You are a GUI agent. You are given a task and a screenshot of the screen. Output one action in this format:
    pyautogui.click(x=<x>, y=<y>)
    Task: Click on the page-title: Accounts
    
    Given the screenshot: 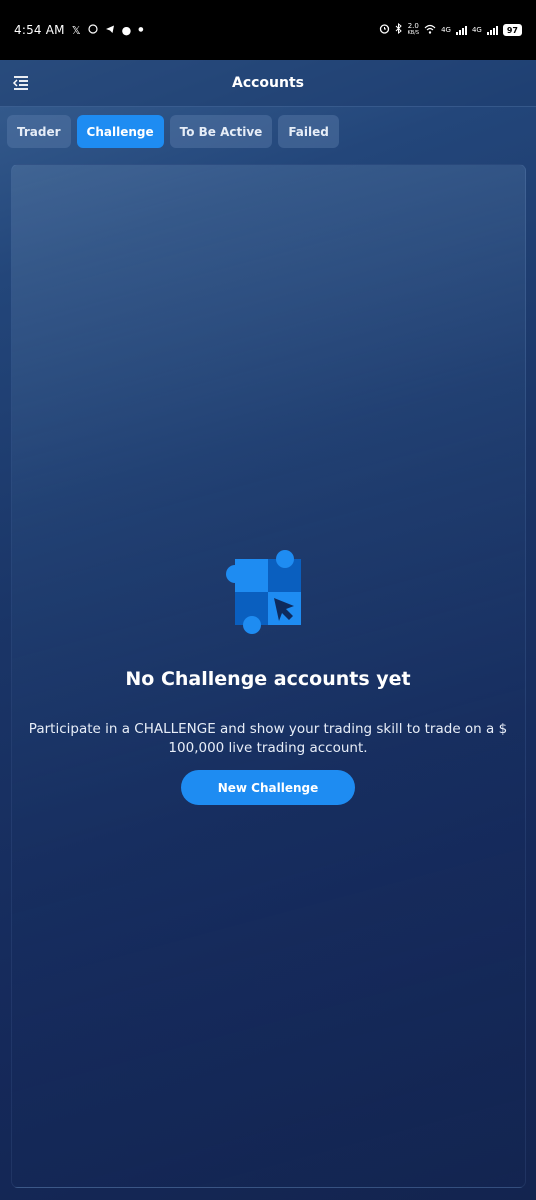 What is the action you would take?
    pyautogui.click(x=267, y=83)
    